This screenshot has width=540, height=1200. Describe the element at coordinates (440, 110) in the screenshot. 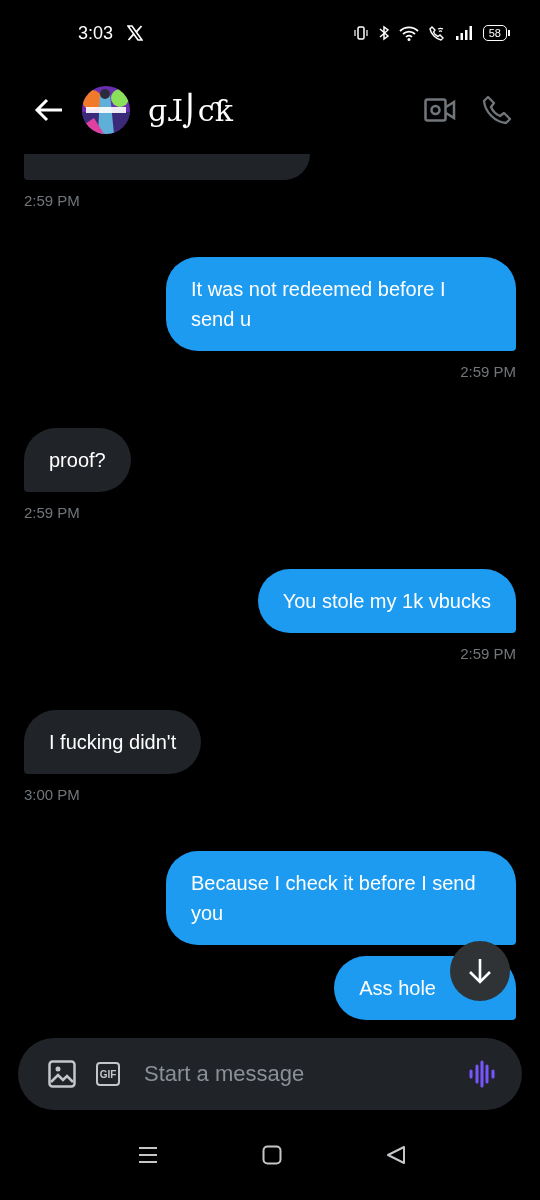

I see `video-call-button` at that location.